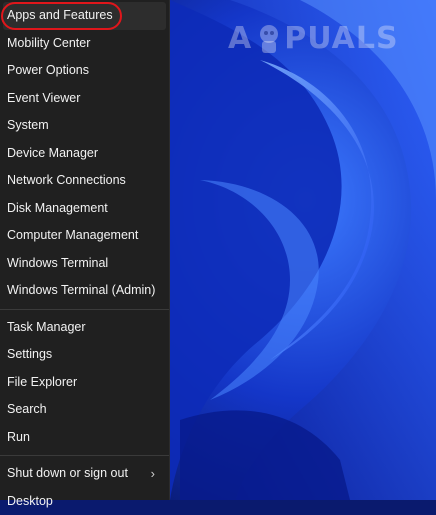 The image size is (436, 515). I want to click on menu-item-search: Search, so click(84, 410).